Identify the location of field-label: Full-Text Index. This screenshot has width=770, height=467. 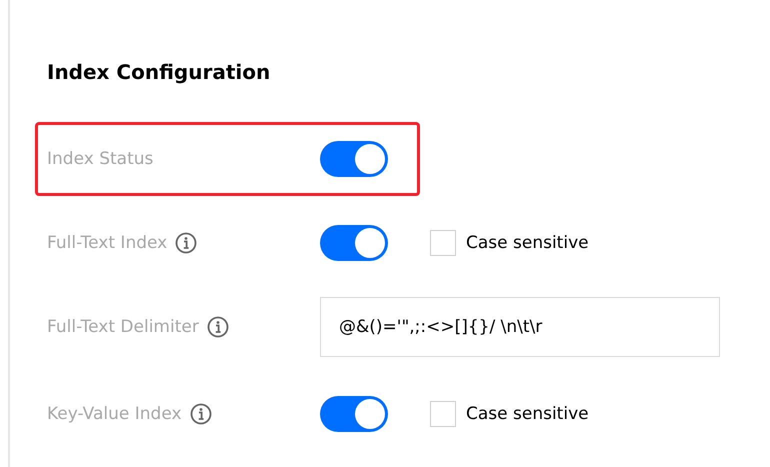
(107, 243).